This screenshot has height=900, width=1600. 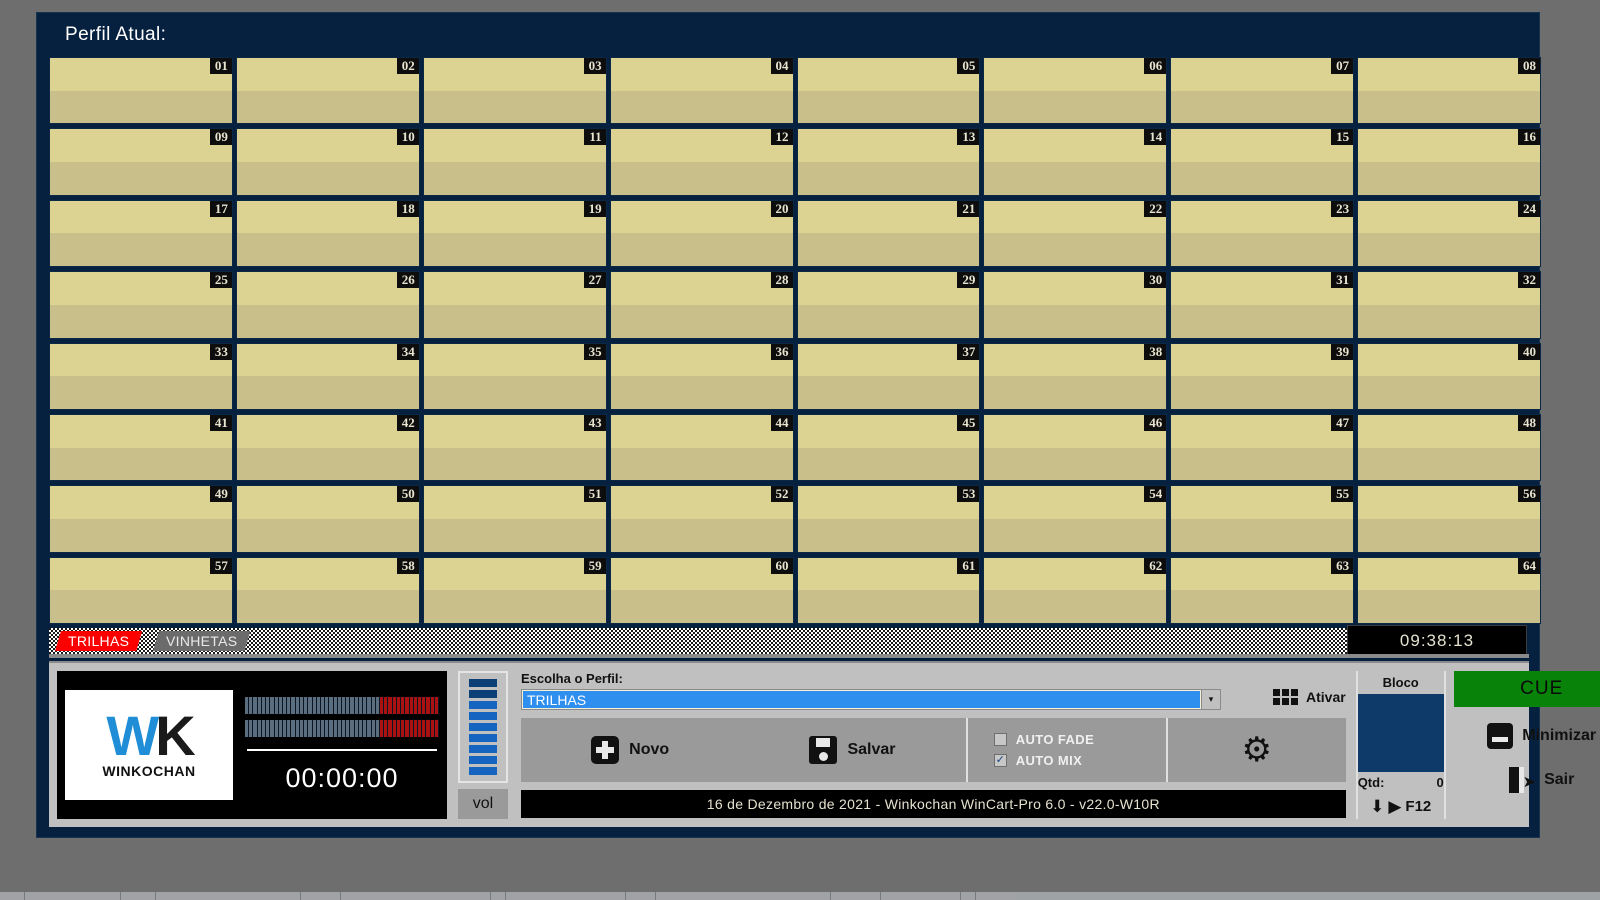 What do you see at coordinates (888, 519) in the screenshot?
I see `cart-cell: 53` at bounding box center [888, 519].